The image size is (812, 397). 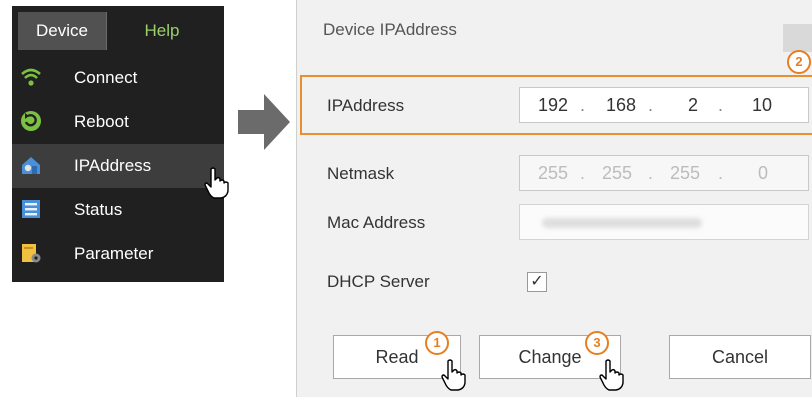 I want to click on refresh-icon, so click(x=31, y=121).